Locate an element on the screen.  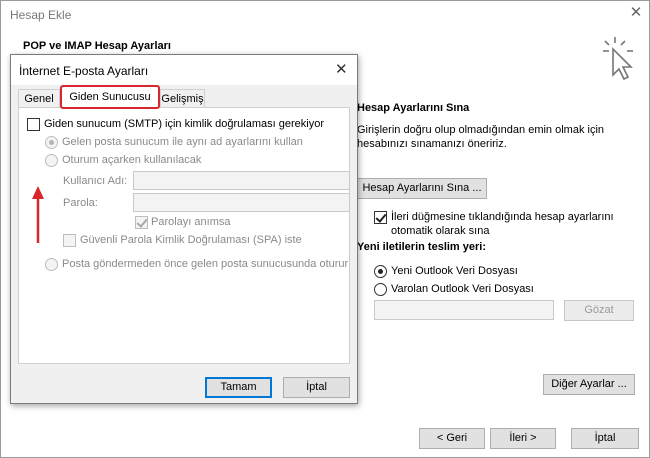
remember-password-checkbox is located at coordinates (141, 222).